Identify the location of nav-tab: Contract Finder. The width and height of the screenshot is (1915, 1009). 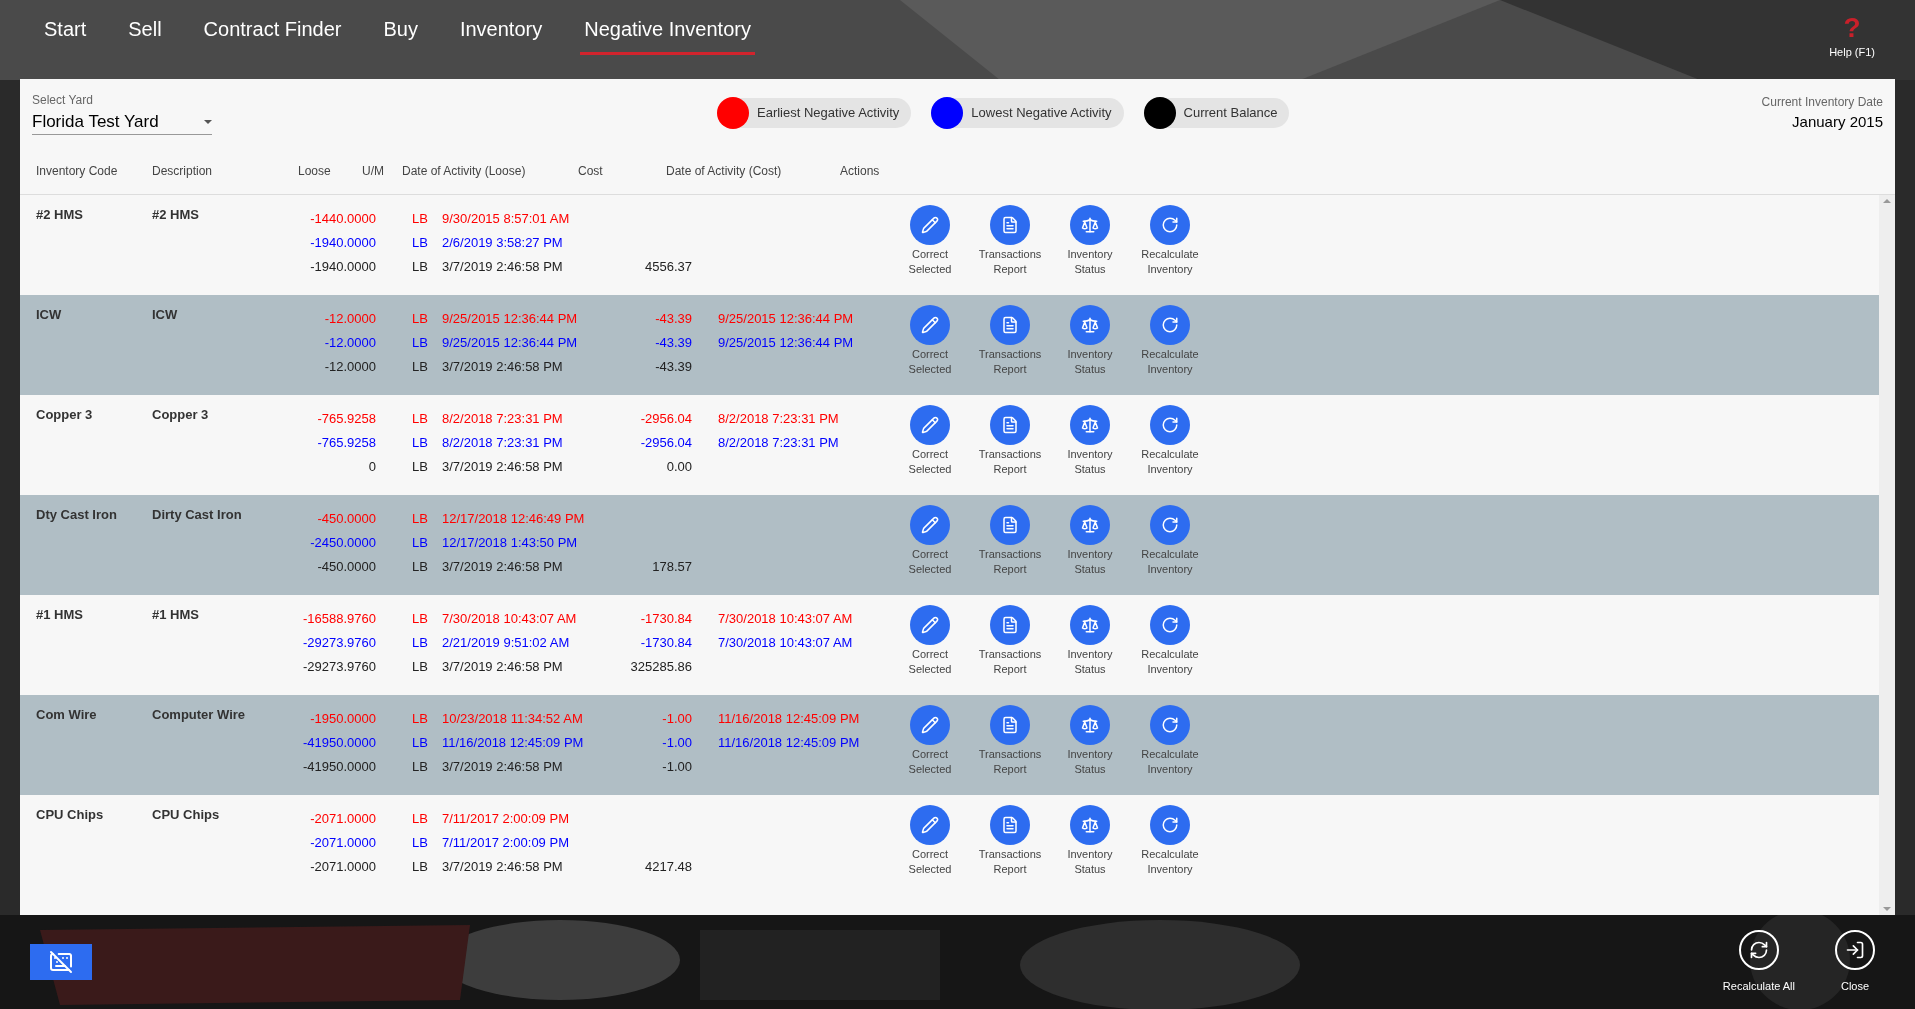
(272, 34).